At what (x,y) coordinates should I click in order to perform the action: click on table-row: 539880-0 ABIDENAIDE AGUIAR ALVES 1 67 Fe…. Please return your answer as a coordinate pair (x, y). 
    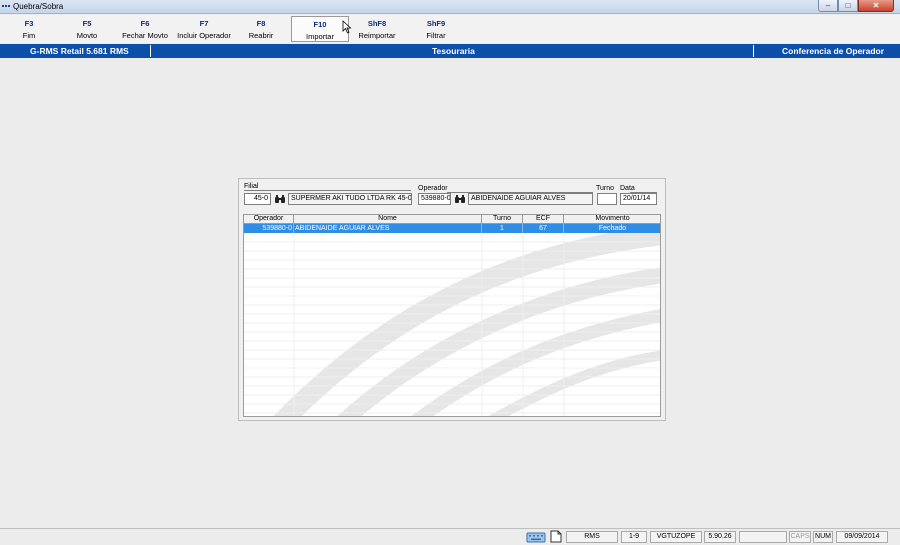
    Looking at the image, I should click on (452, 228).